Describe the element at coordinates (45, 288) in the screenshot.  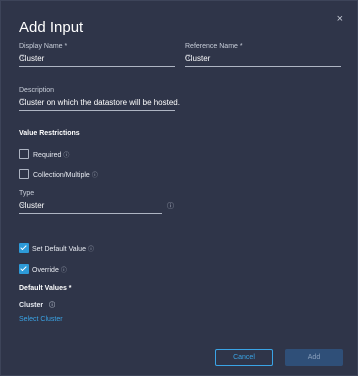
I see `default-values-heading: Default Values *` at that location.